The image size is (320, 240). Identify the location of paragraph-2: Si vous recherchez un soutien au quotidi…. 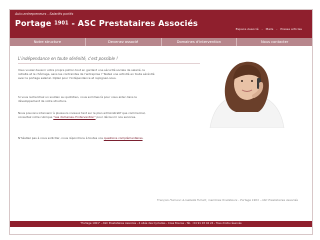
(77, 99).